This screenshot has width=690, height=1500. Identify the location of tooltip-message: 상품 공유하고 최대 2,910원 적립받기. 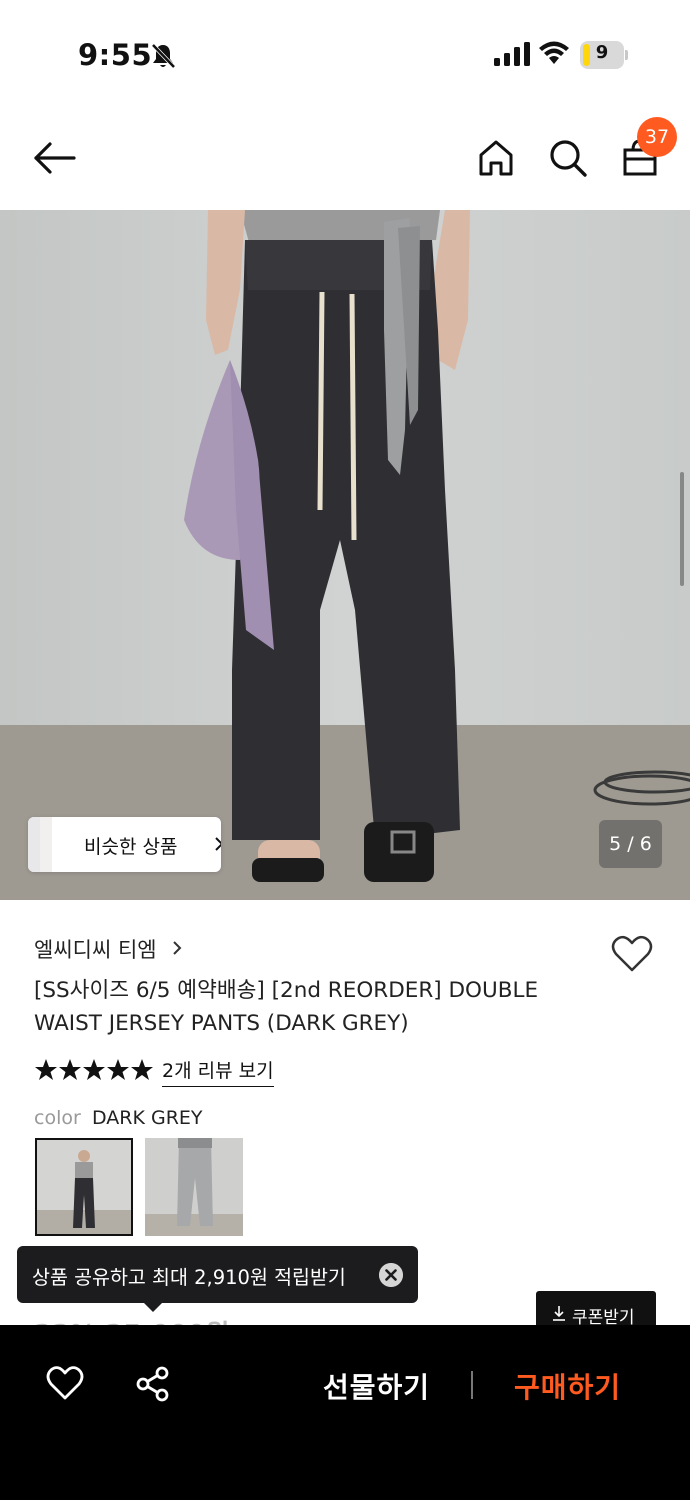
(189, 1277).